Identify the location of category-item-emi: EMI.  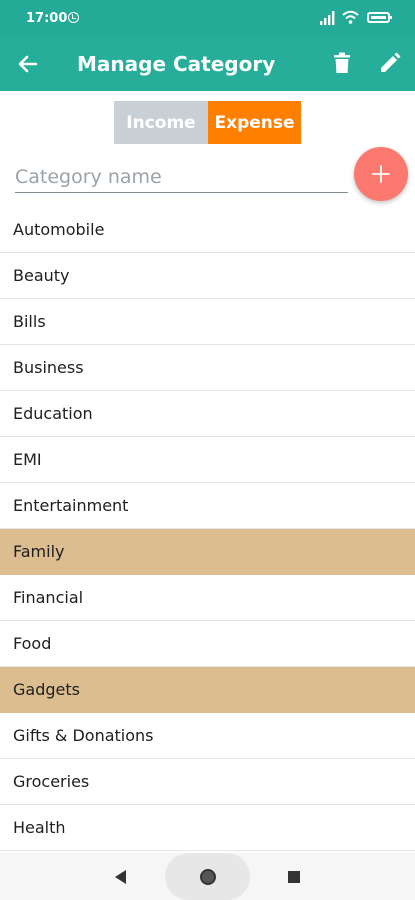
(207, 460).